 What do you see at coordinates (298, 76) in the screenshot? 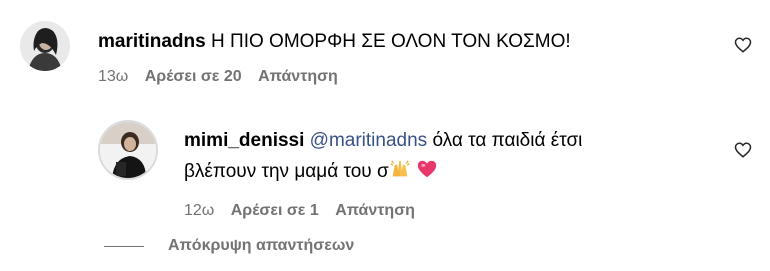
I see `comment-reply-button: Απάντηση` at bounding box center [298, 76].